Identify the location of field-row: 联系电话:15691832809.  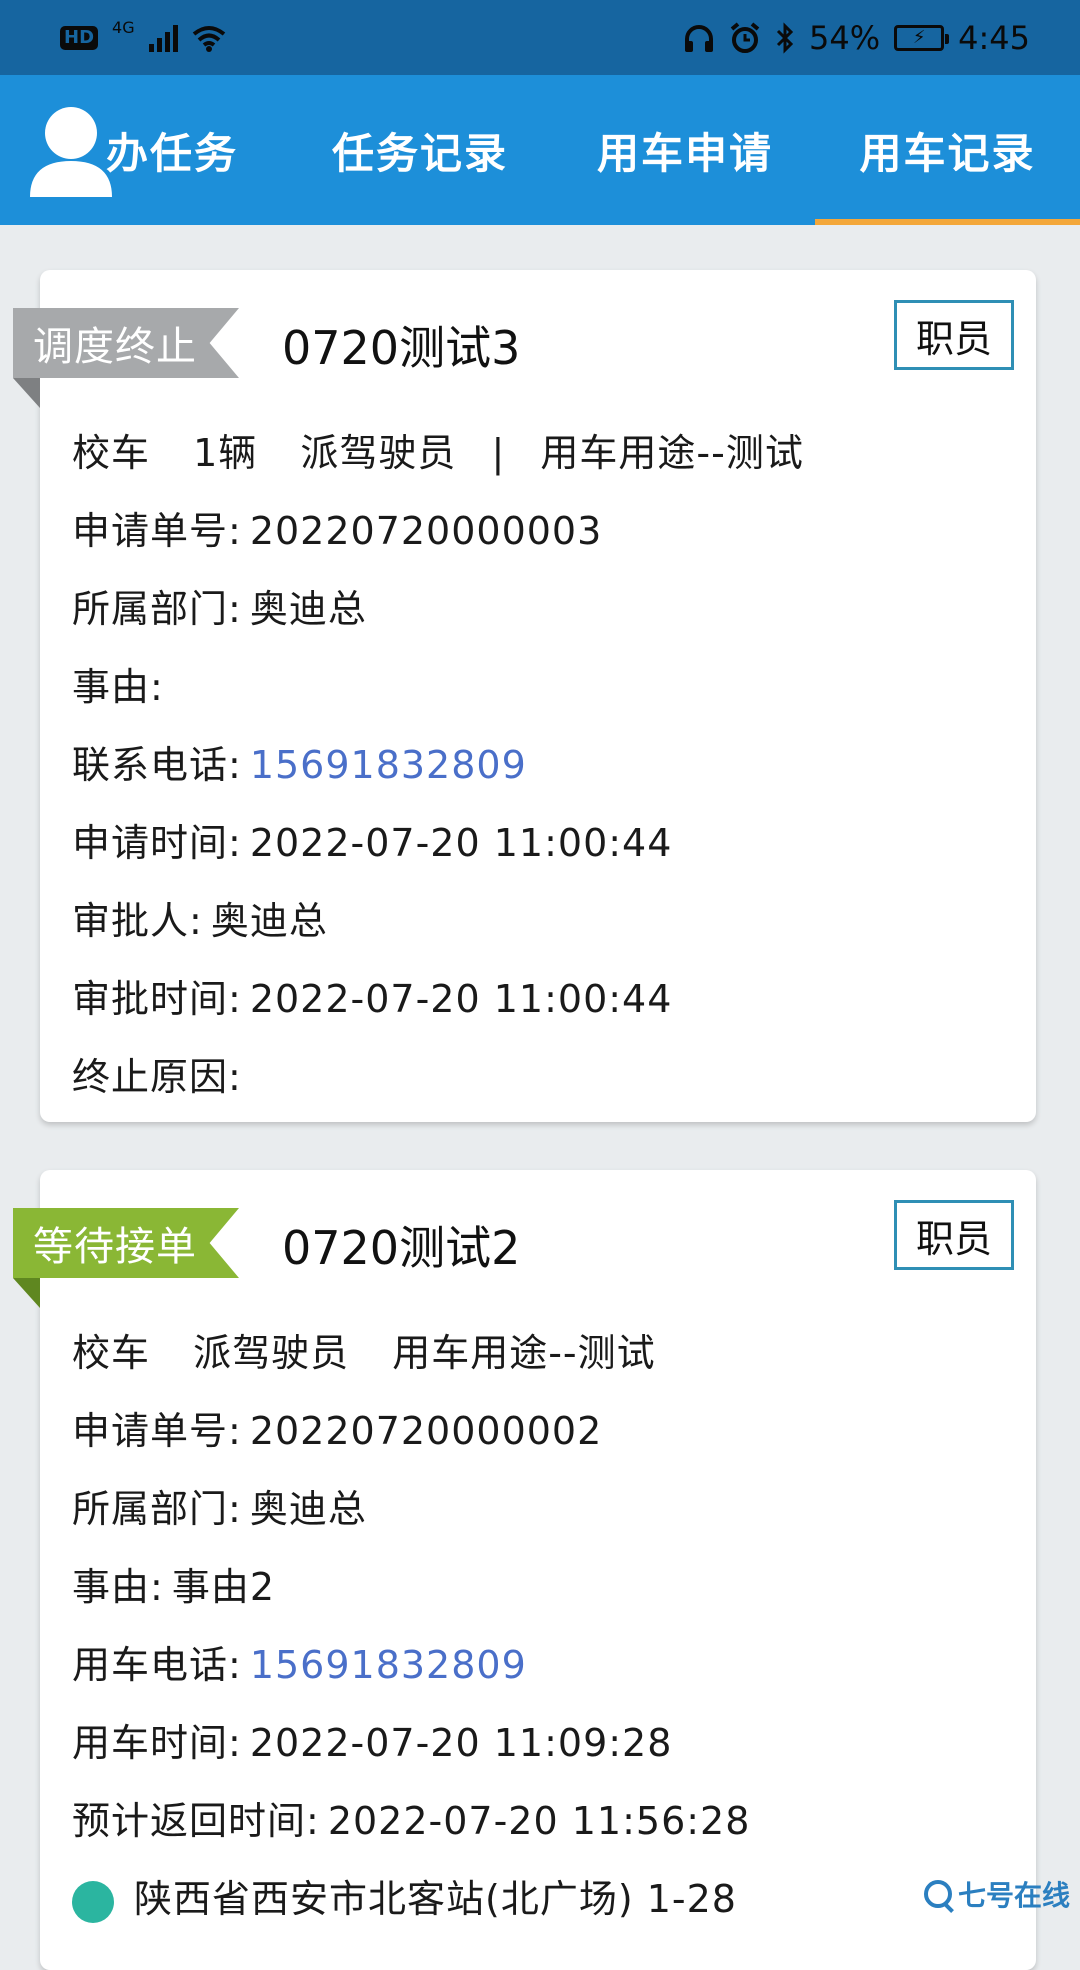
(299, 761).